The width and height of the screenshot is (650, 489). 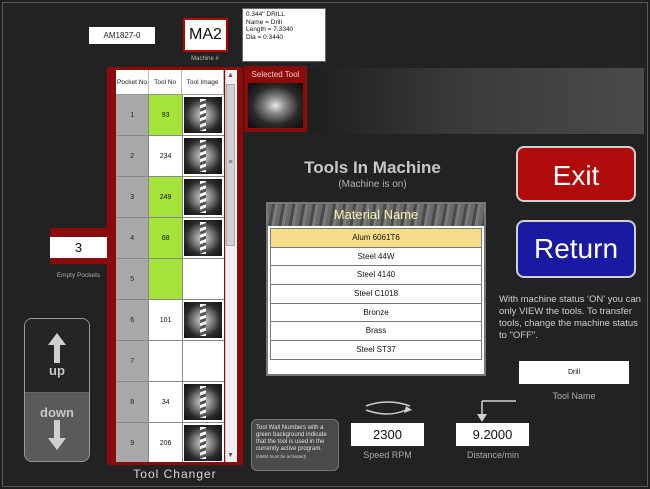 What do you see at coordinates (270, 29) in the screenshot?
I see `tool-info-line: Length = 7.3340` at bounding box center [270, 29].